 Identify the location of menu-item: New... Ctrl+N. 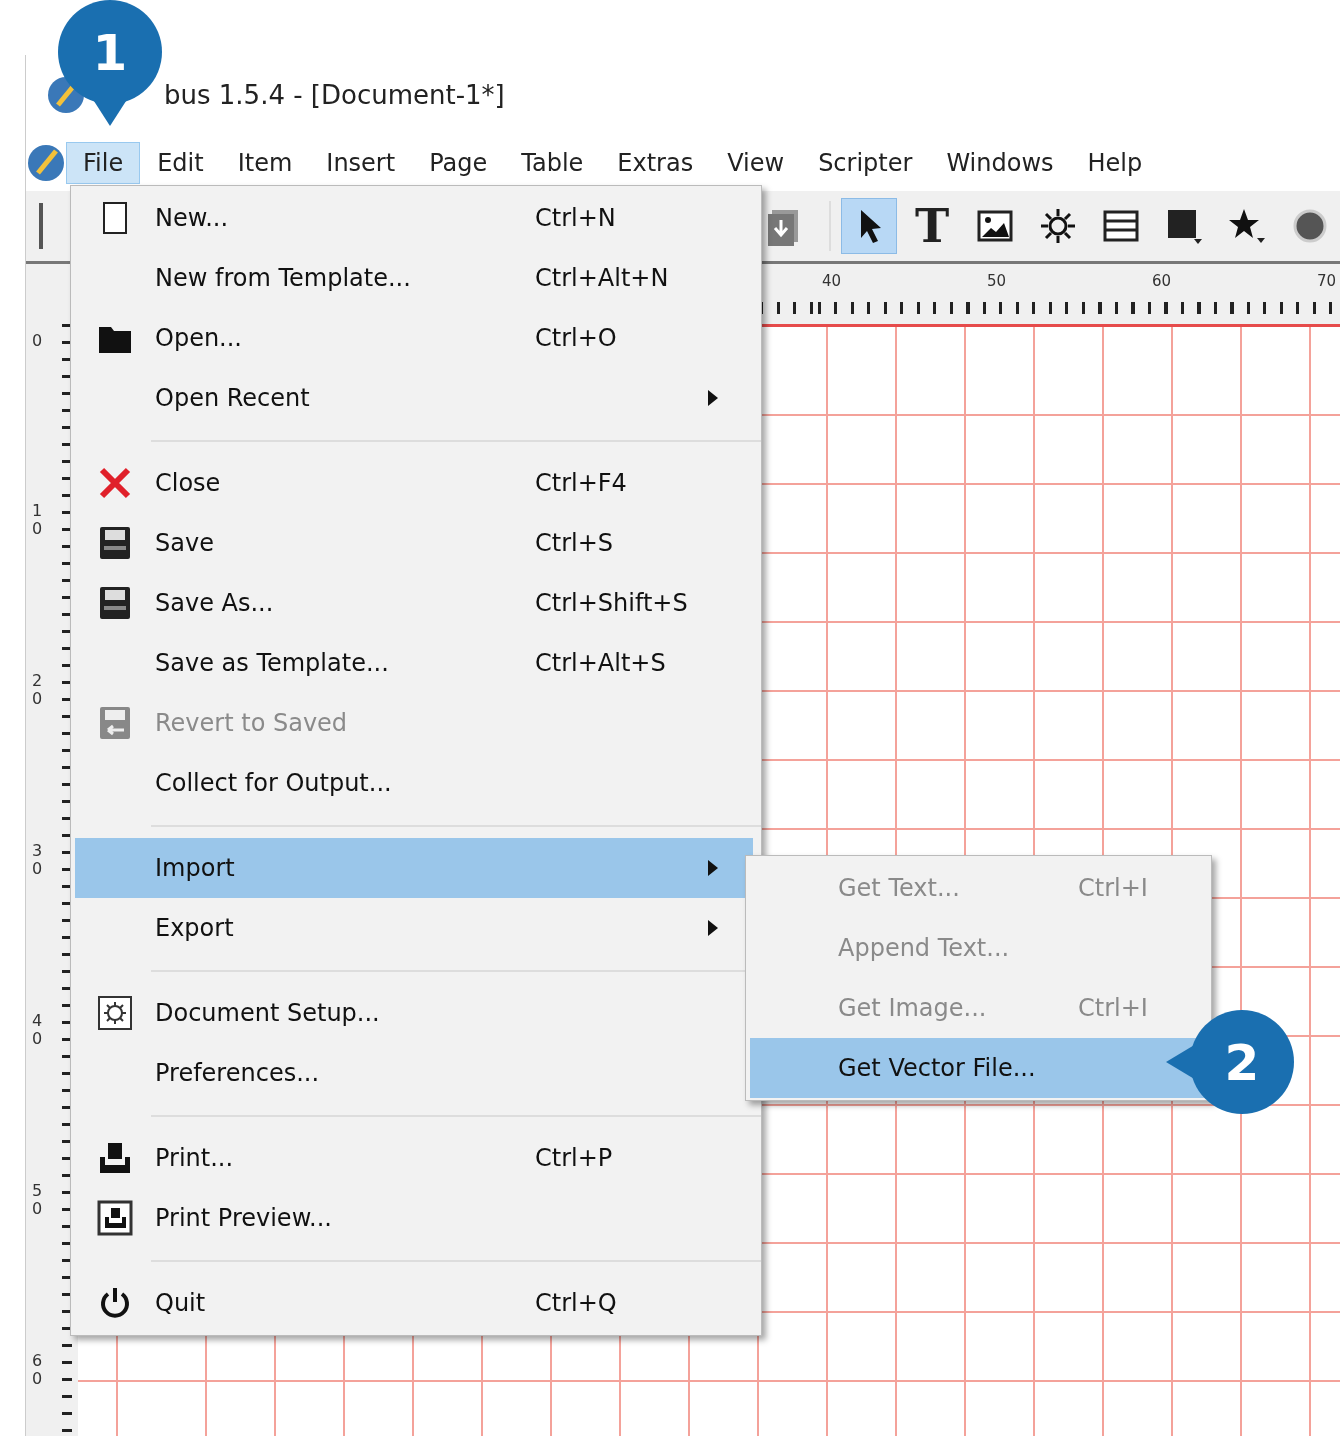
(414, 218).